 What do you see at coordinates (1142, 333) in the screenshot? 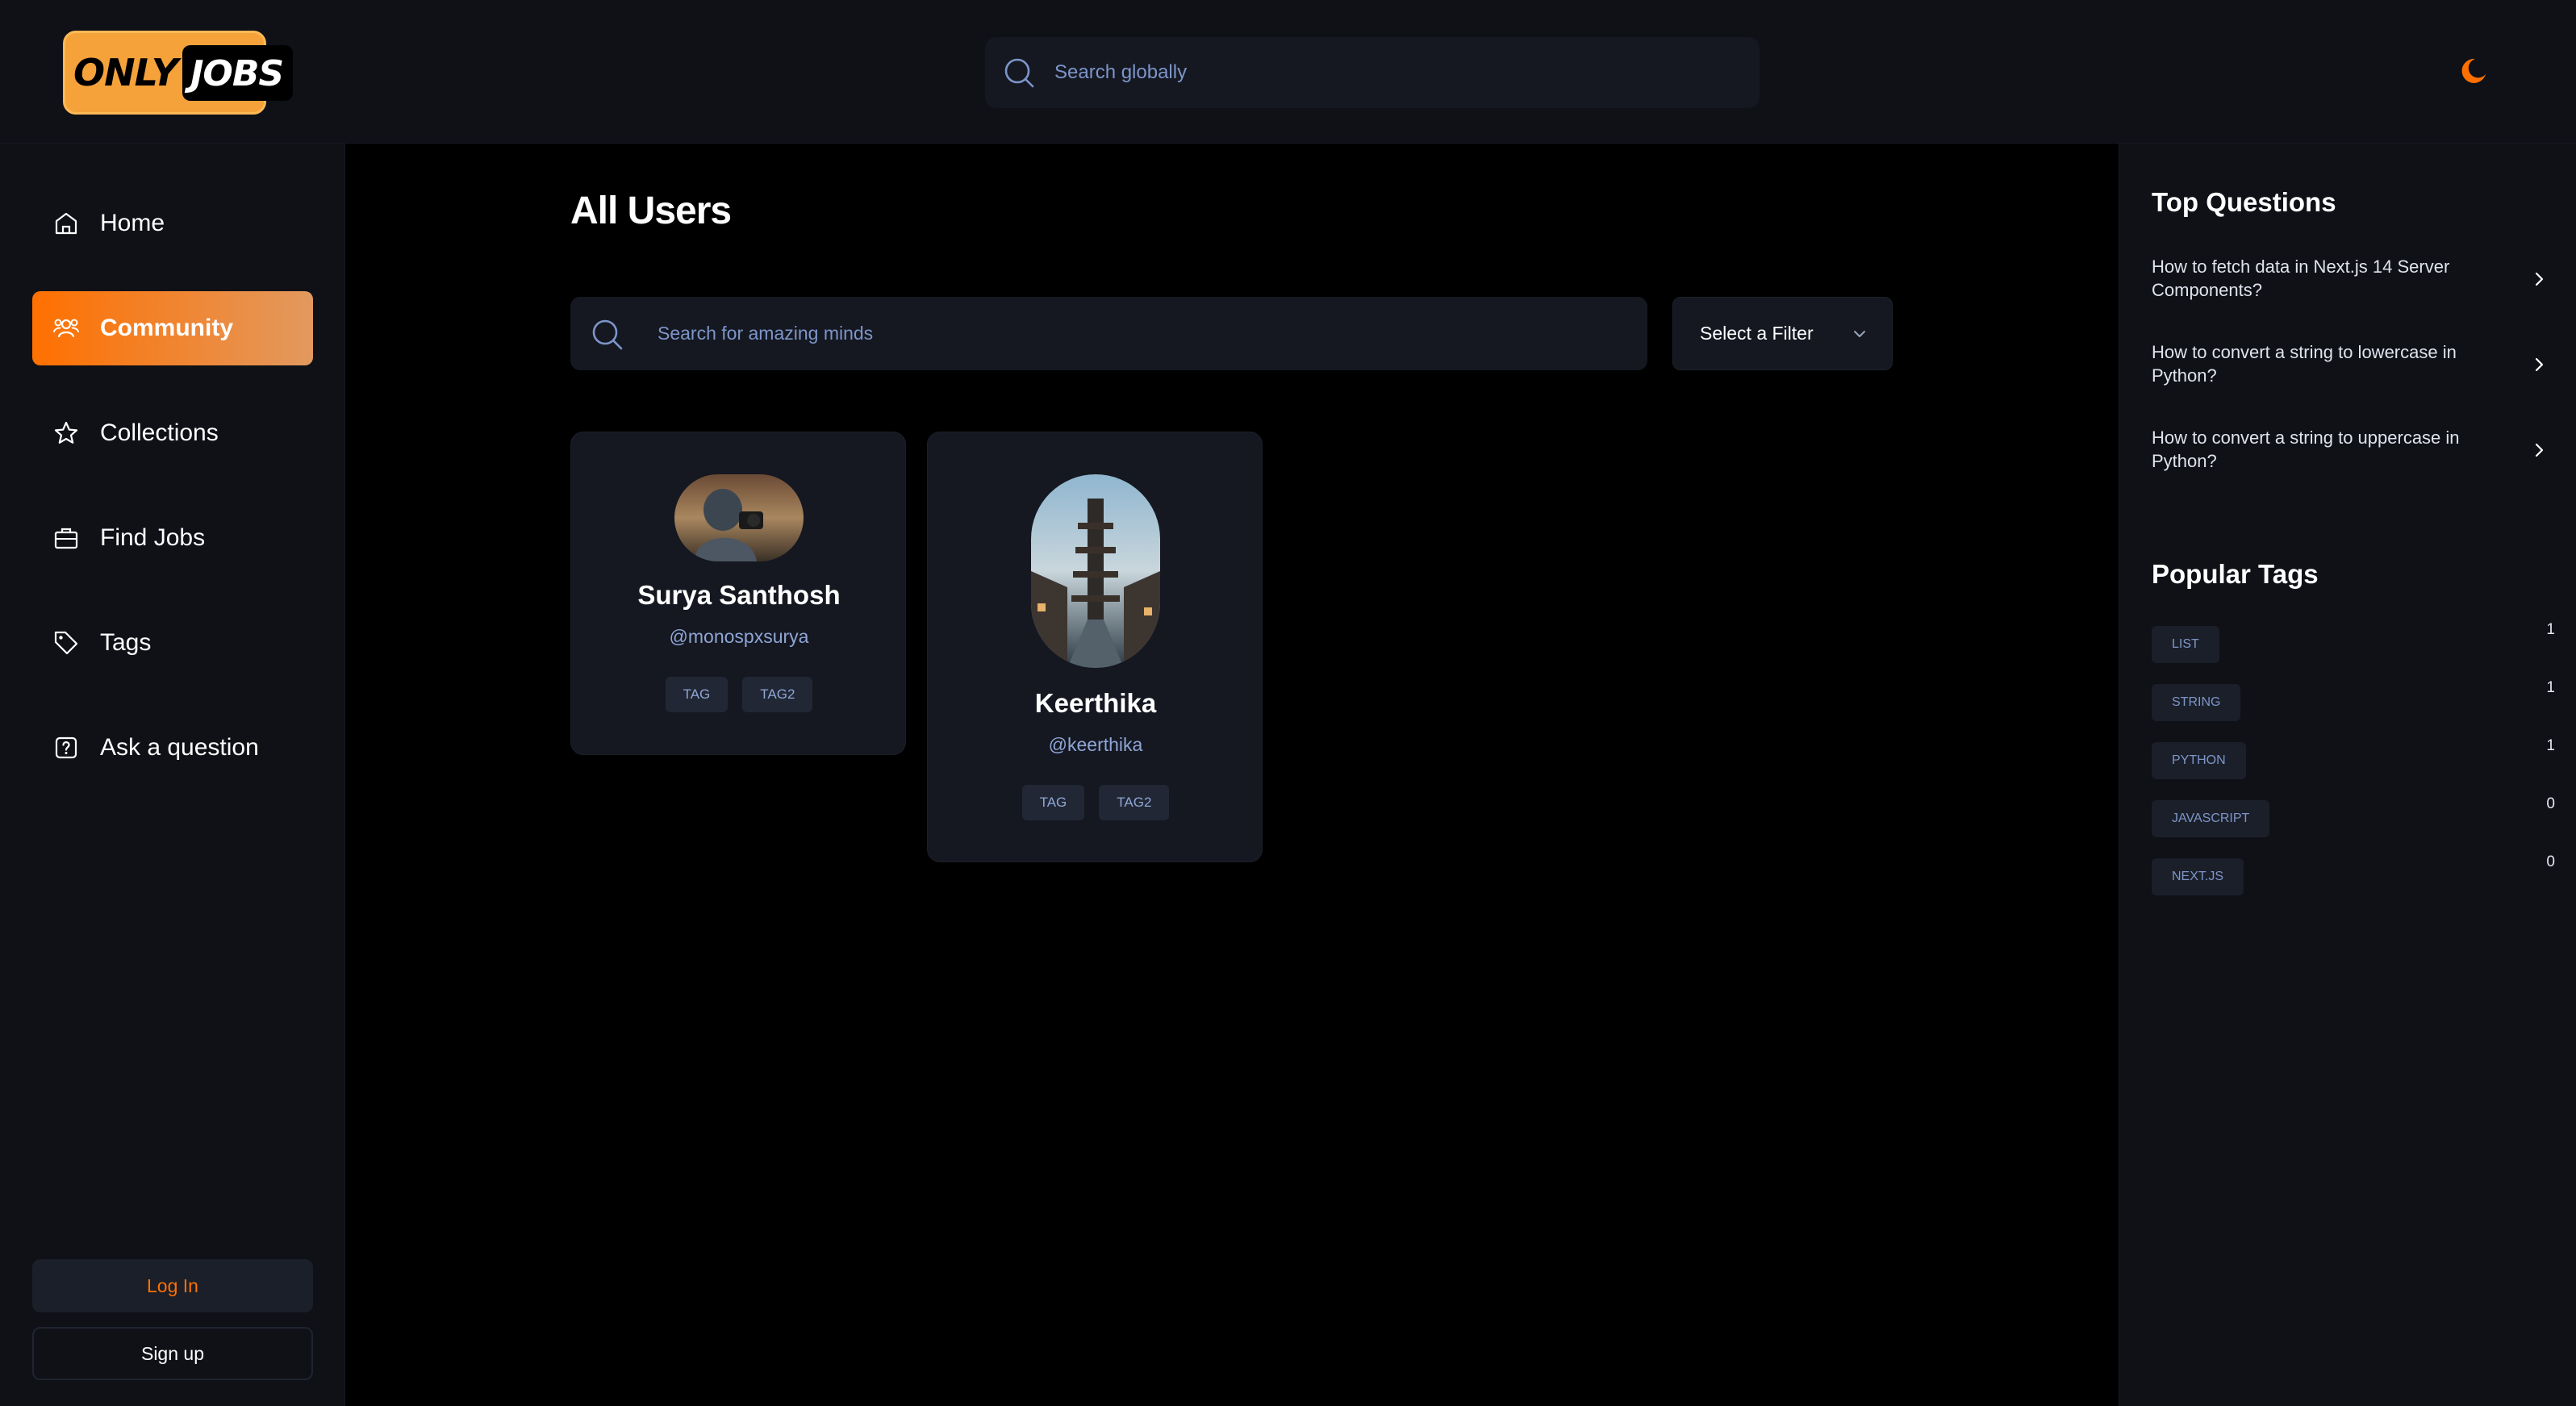
I see `user-search-input` at bounding box center [1142, 333].